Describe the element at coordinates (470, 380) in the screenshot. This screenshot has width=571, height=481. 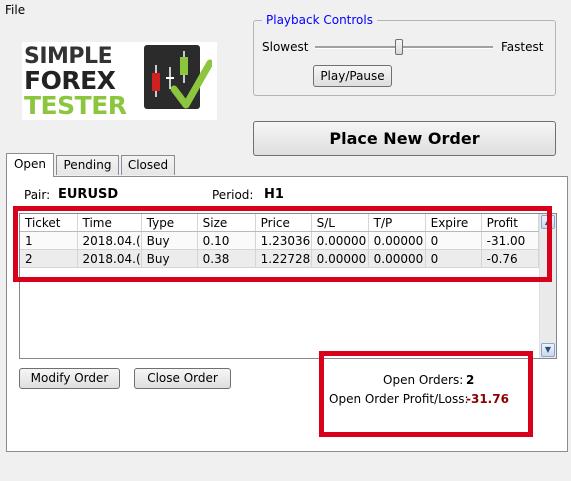
I see `open-orders-value: 2` at that location.